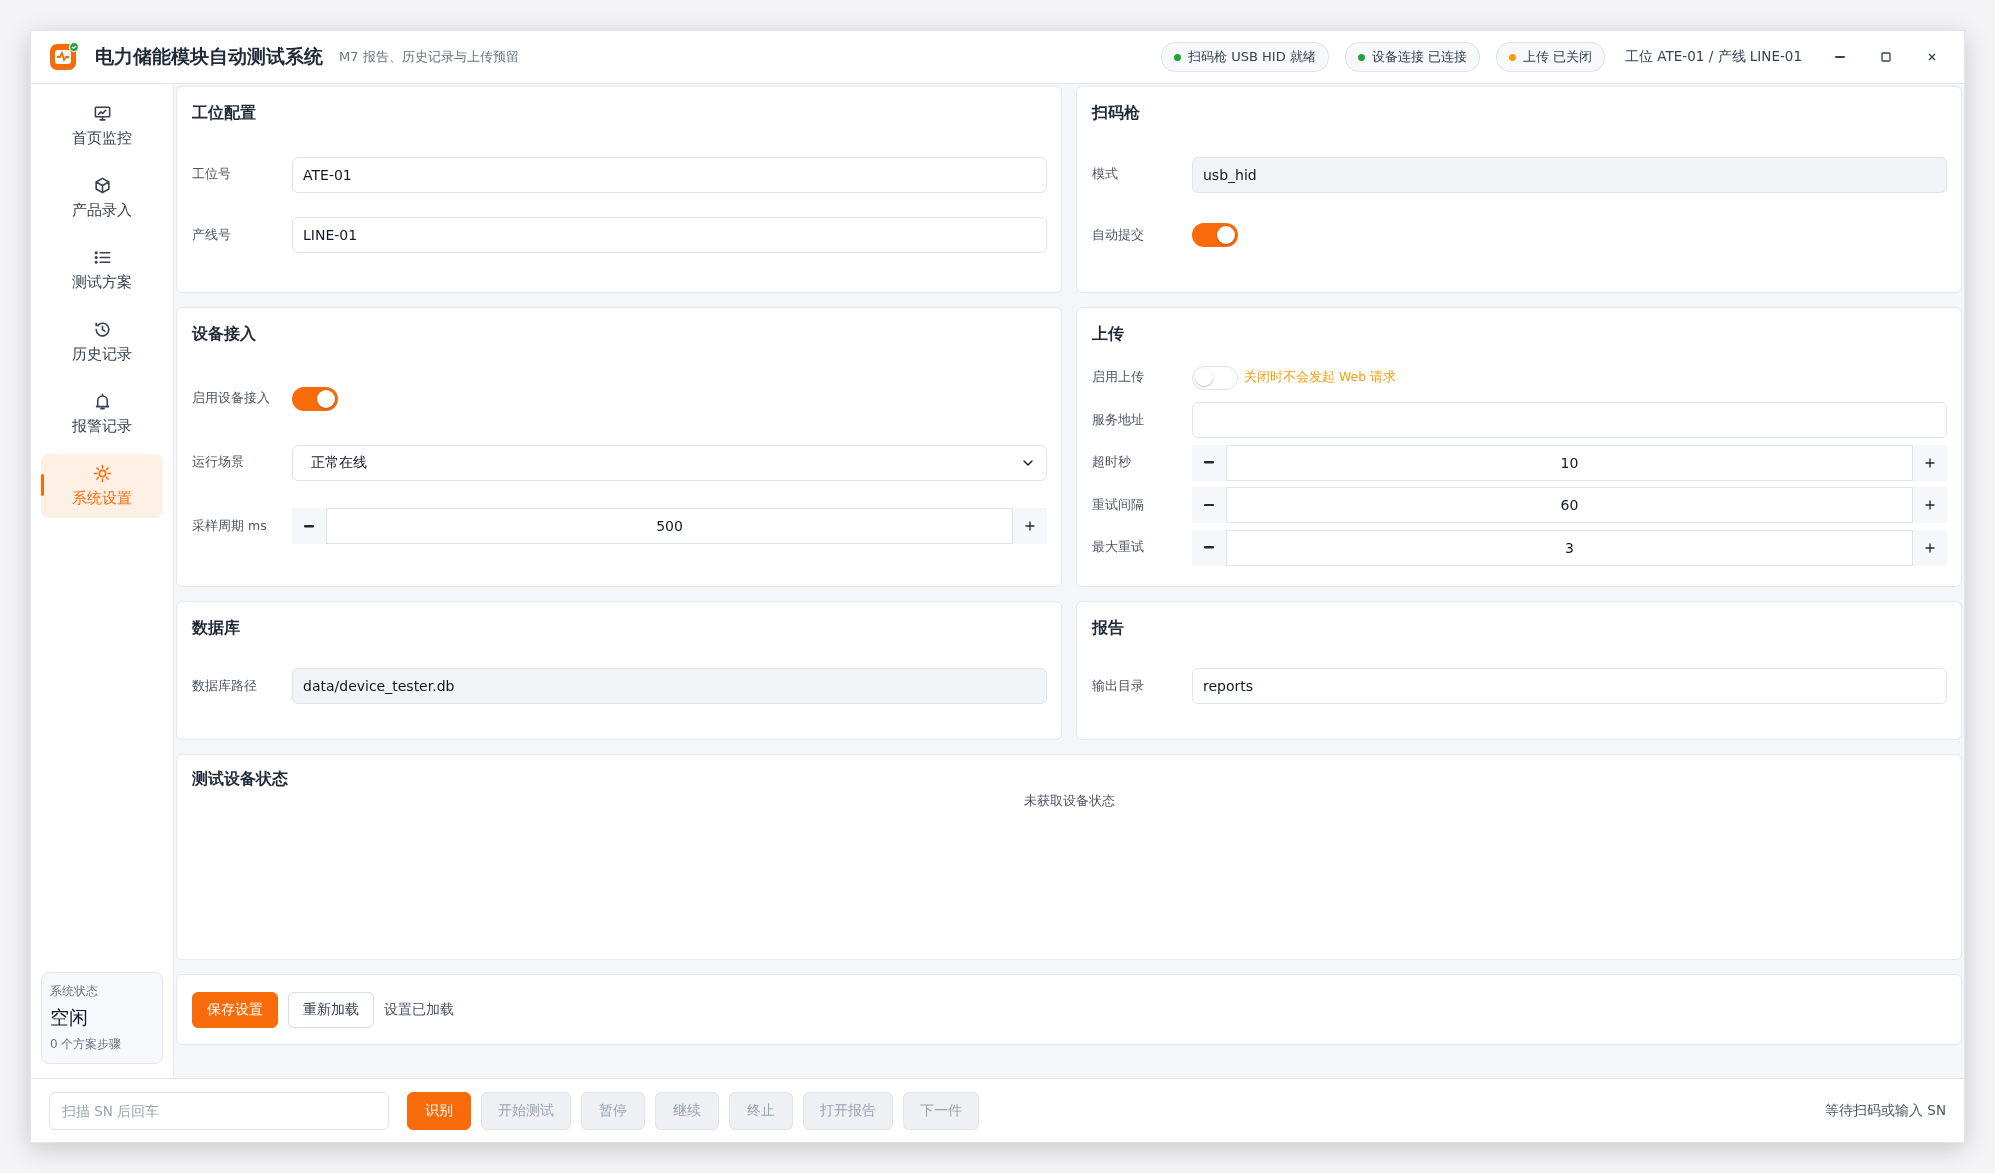 The height and width of the screenshot is (1173, 1995). I want to click on field-label: 重试间隔, so click(1118, 505).